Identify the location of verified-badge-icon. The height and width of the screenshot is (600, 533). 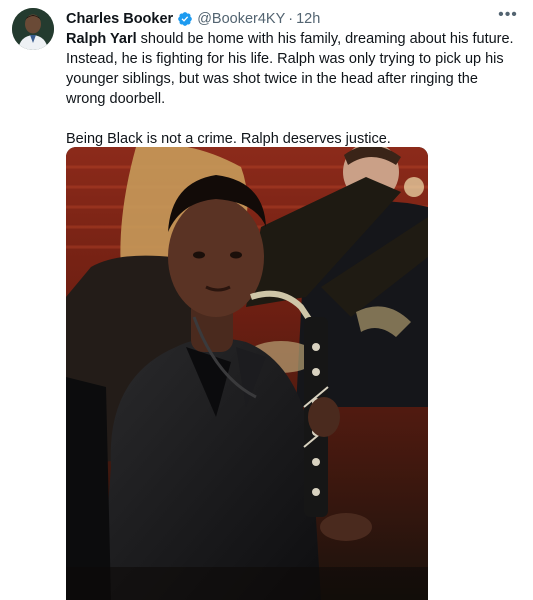
(185, 19).